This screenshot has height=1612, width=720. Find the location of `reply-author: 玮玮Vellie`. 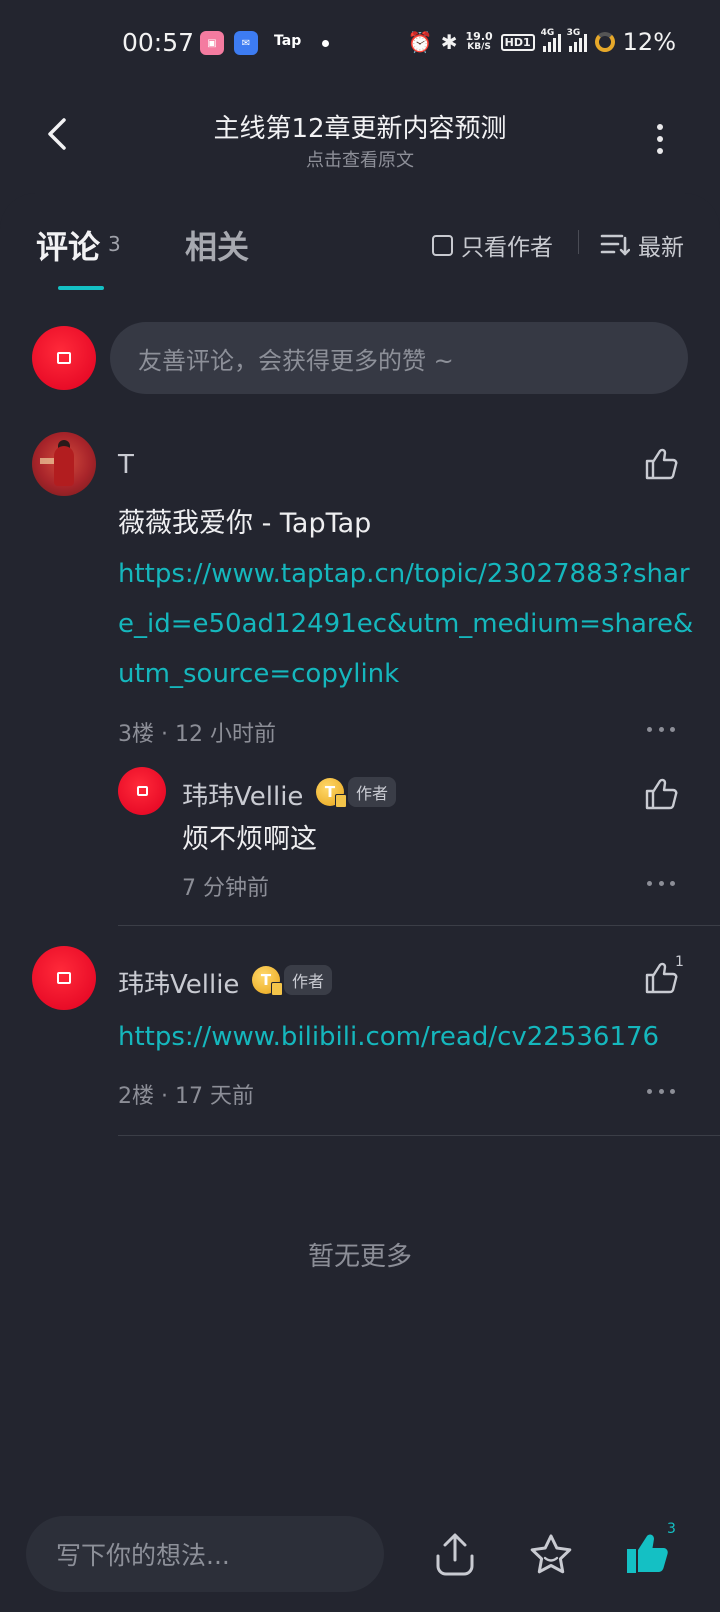

reply-author: 玮玮Vellie is located at coordinates (242, 794).